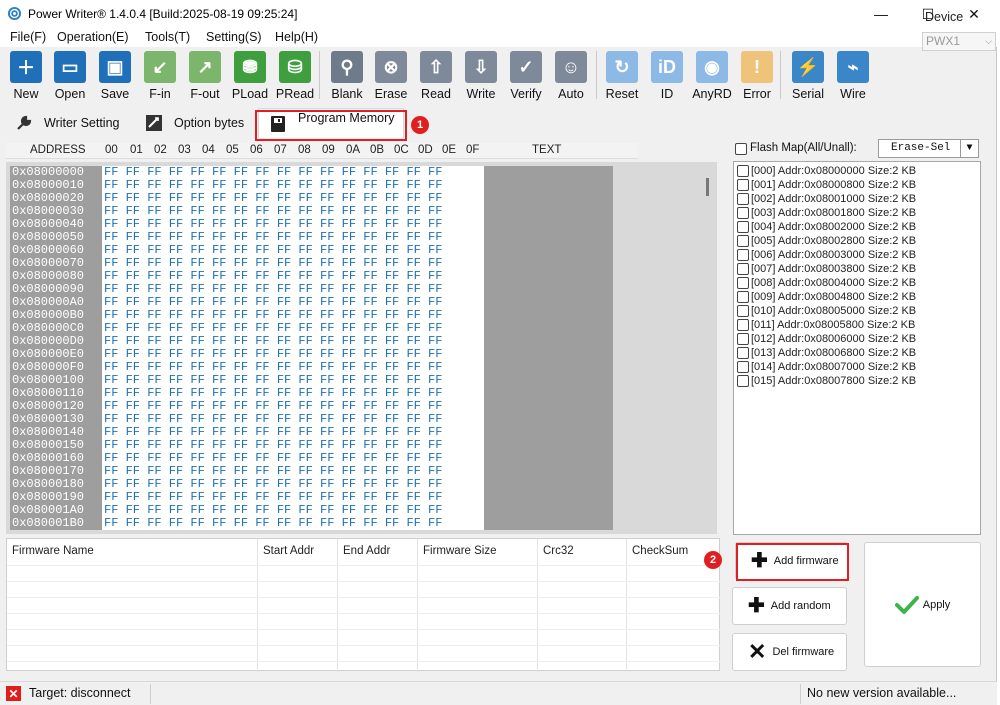 This screenshot has width=1000, height=705. Describe the element at coordinates (959, 41) in the screenshot. I see `device-select: PWX1 ⌵` at that location.